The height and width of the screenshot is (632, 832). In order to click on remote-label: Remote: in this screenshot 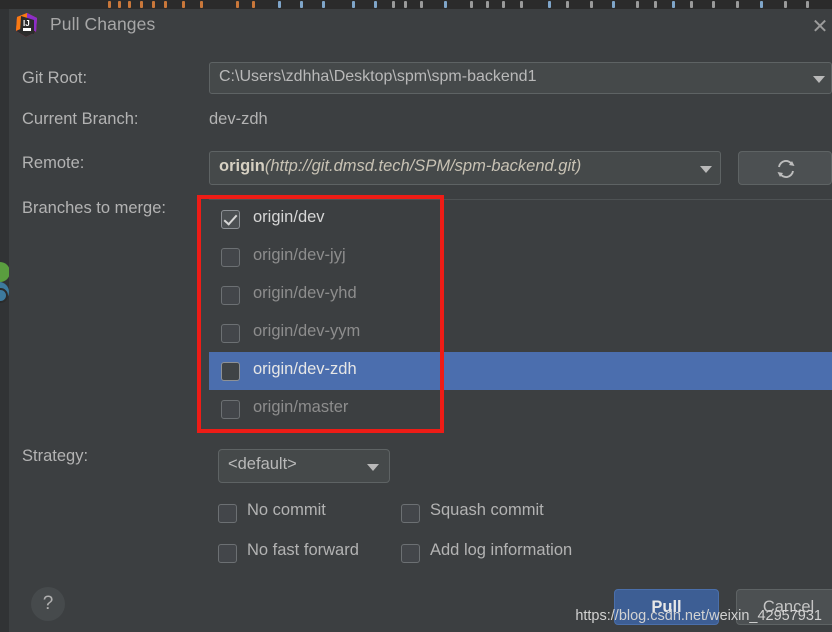, I will do `click(53, 163)`.